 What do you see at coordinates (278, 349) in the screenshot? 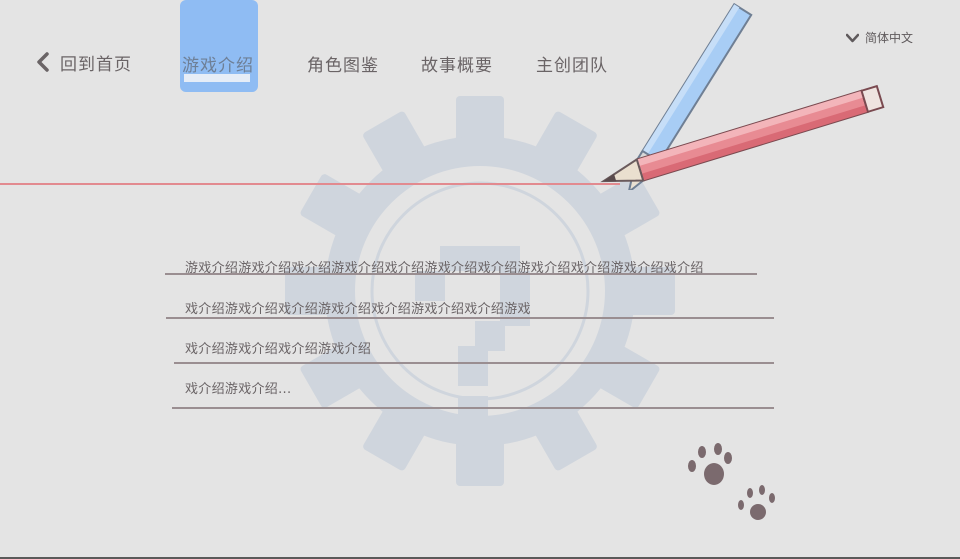
I see `intro-text-line: 戏介绍游戏介绍戏介绍游戏介绍` at bounding box center [278, 349].